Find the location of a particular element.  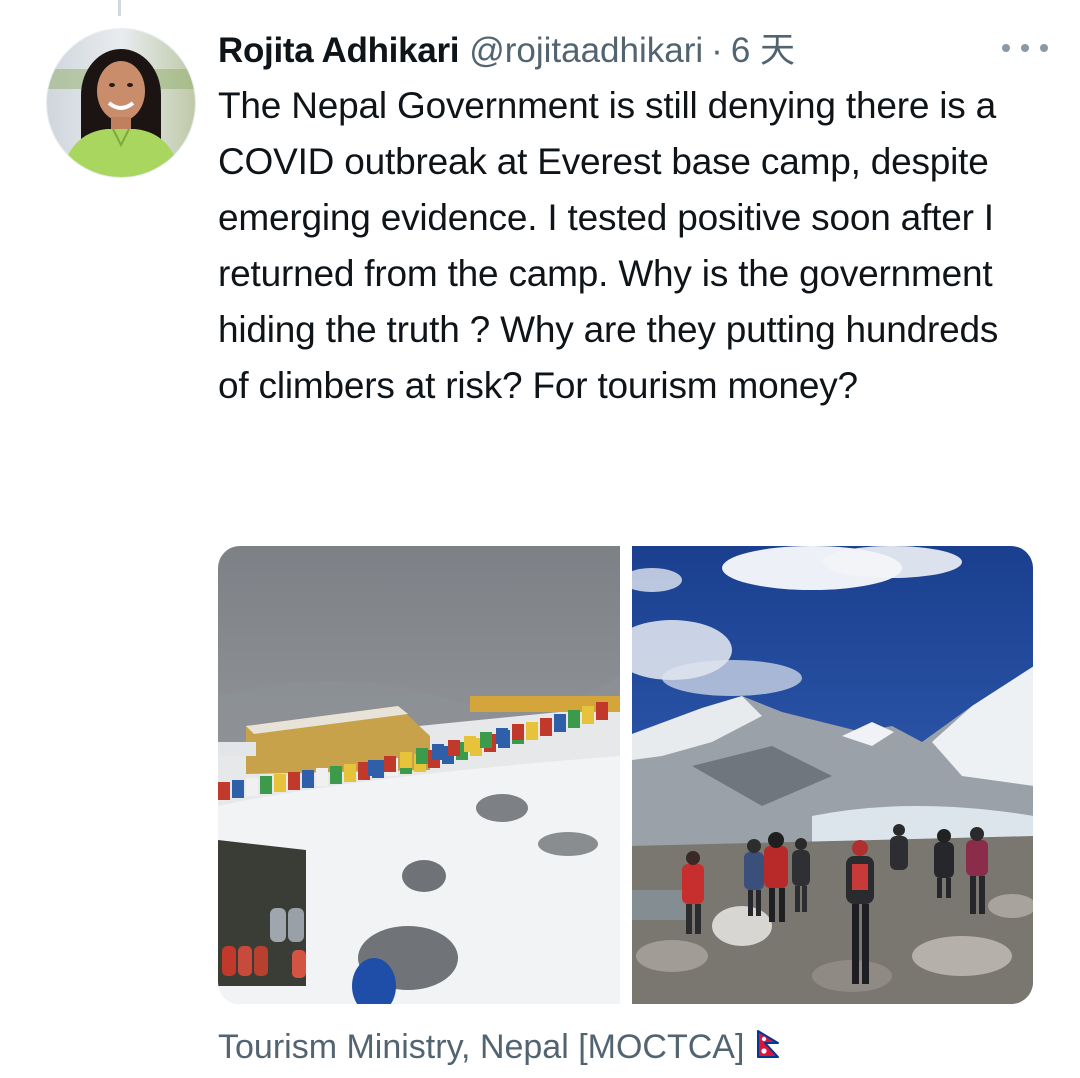

media-caption-text: Tourism Ministry, Nepal [MOCTCA] is located at coordinates (481, 1047).